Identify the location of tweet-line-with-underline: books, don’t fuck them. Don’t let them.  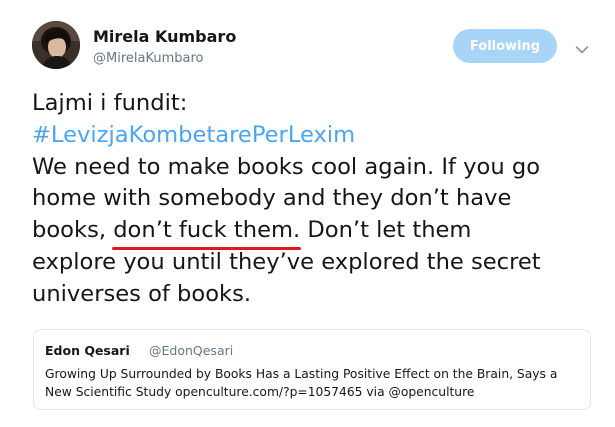
(312, 232).